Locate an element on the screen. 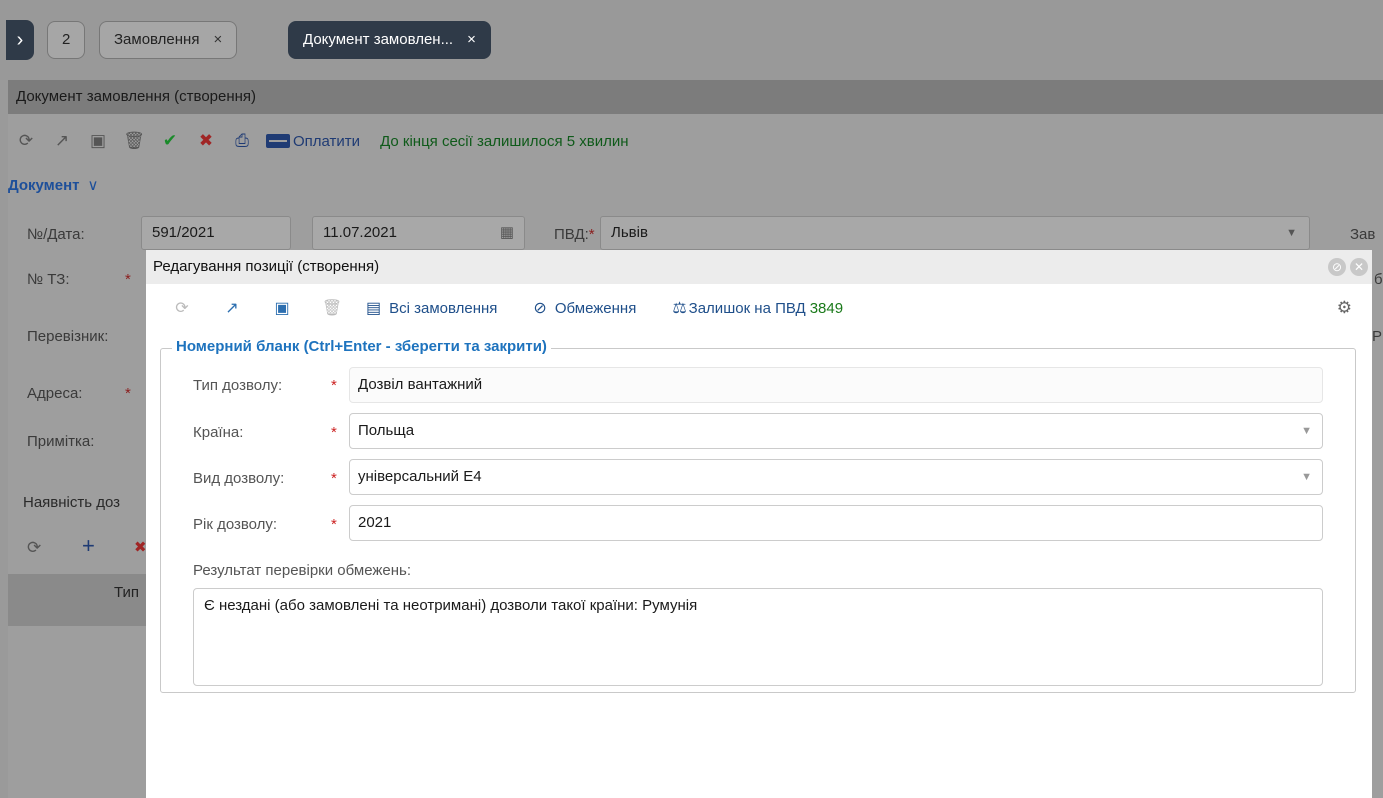 The image size is (1383, 798). permit-kind-select: універсальний Е4 ▼ is located at coordinates (836, 477).